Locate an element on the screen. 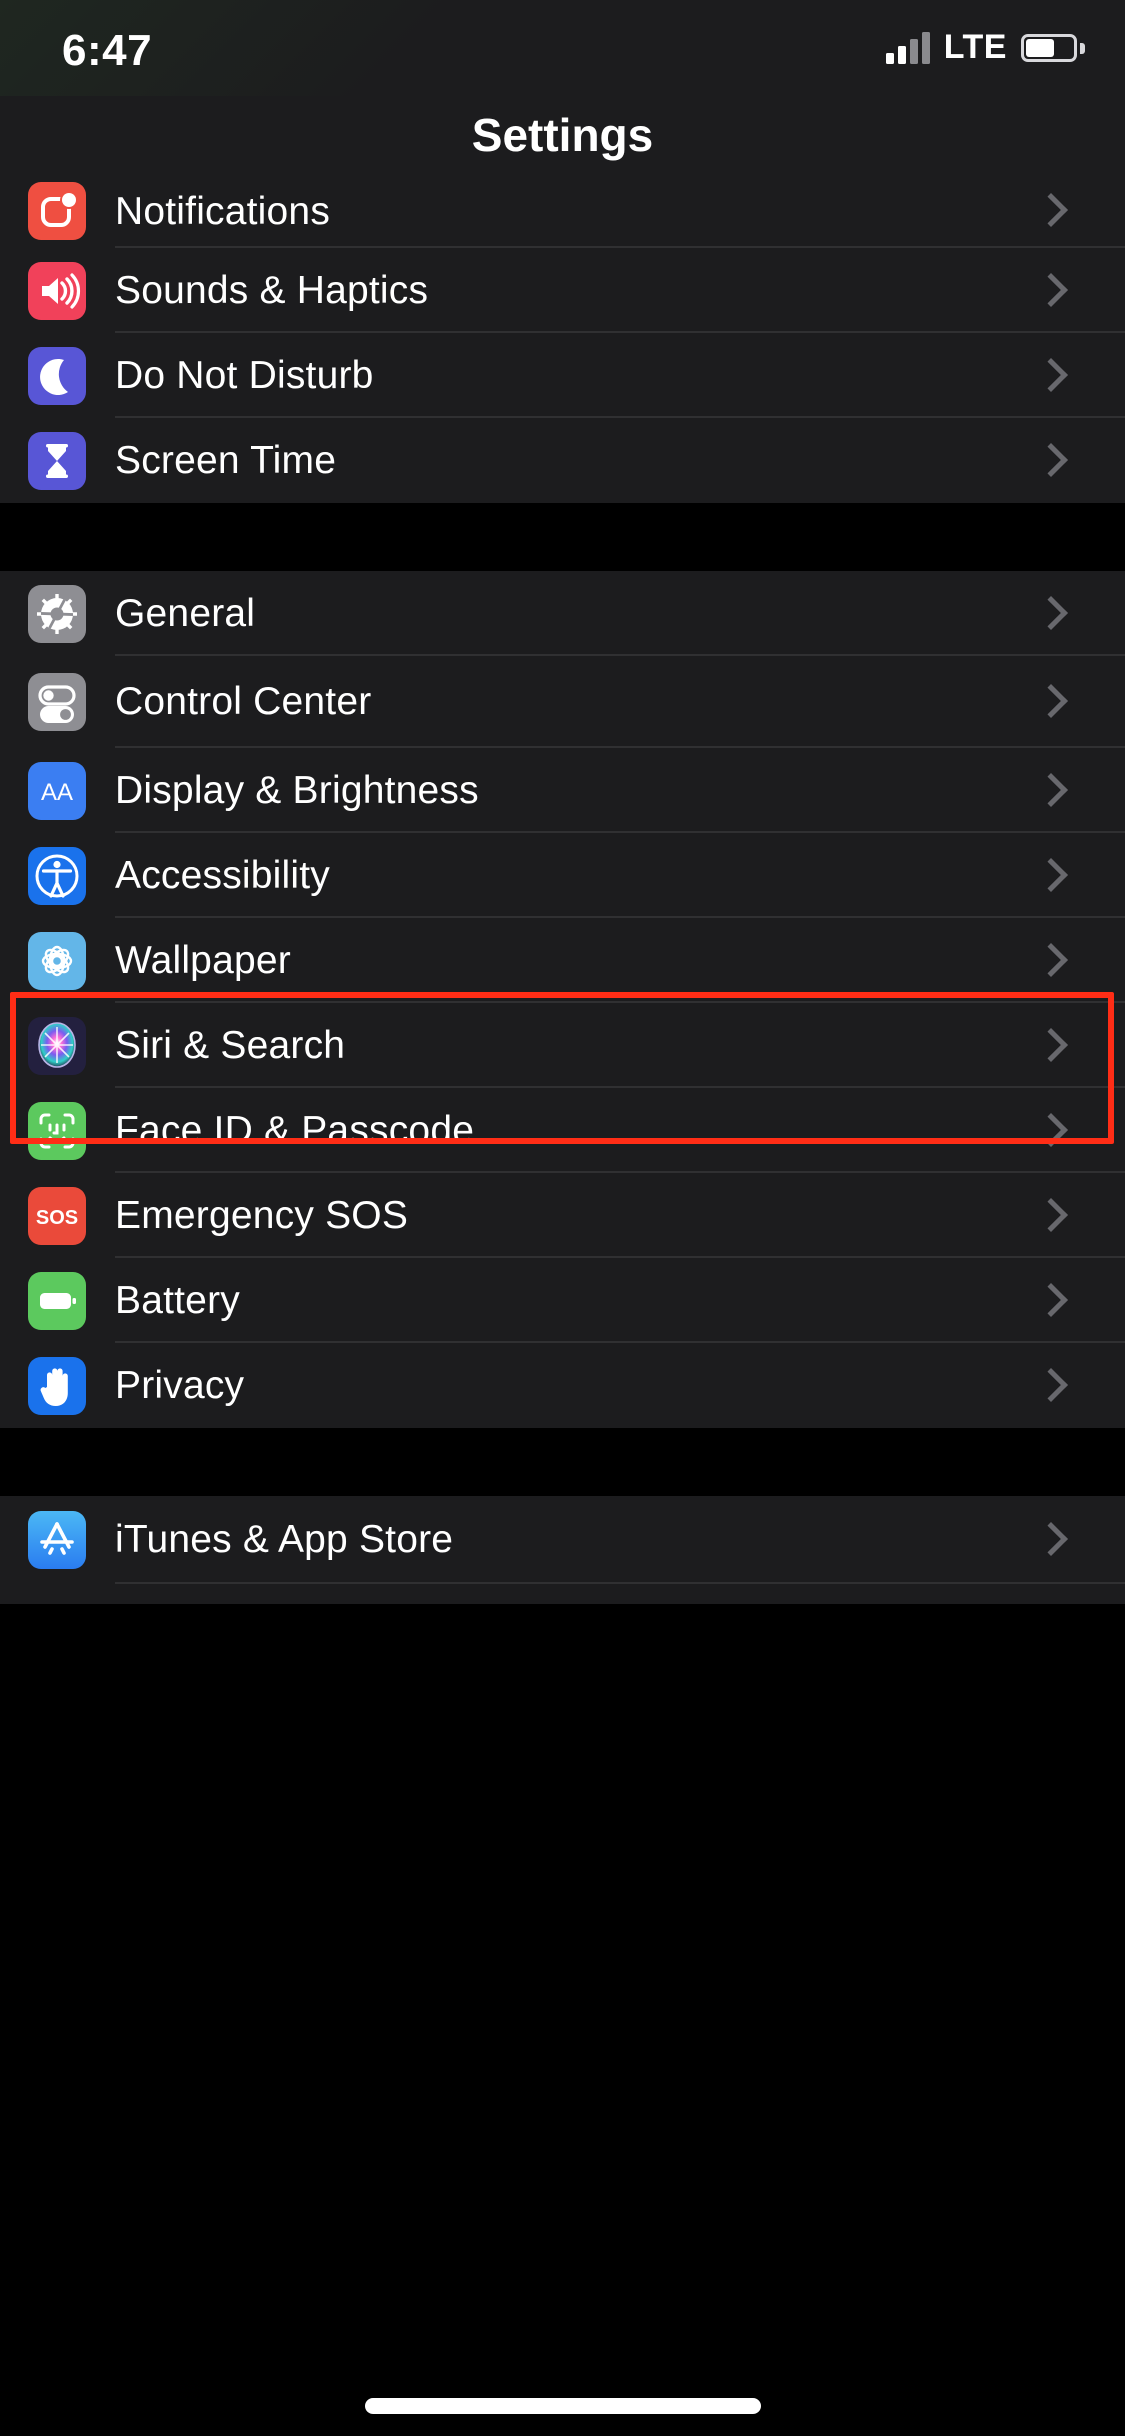 The image size is (1125, 2436). settings-row-control-center: Control Center is located at coordinates (562, 702).